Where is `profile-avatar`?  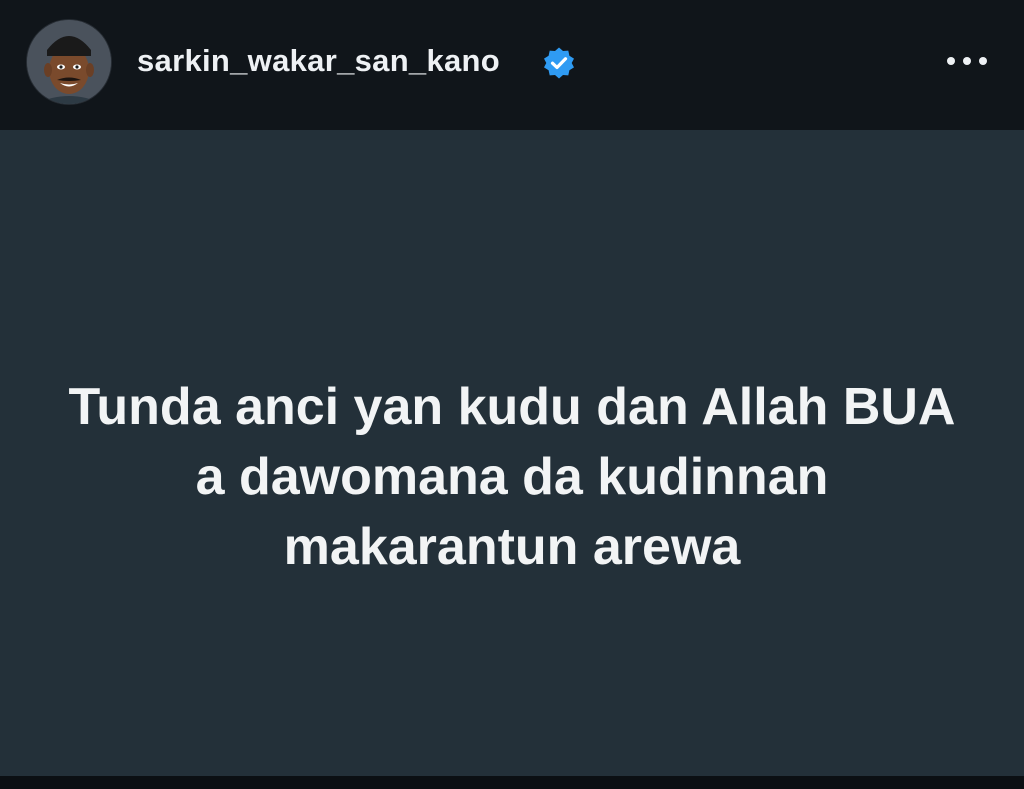
profile-avatar is located at coordinates (69, 62).